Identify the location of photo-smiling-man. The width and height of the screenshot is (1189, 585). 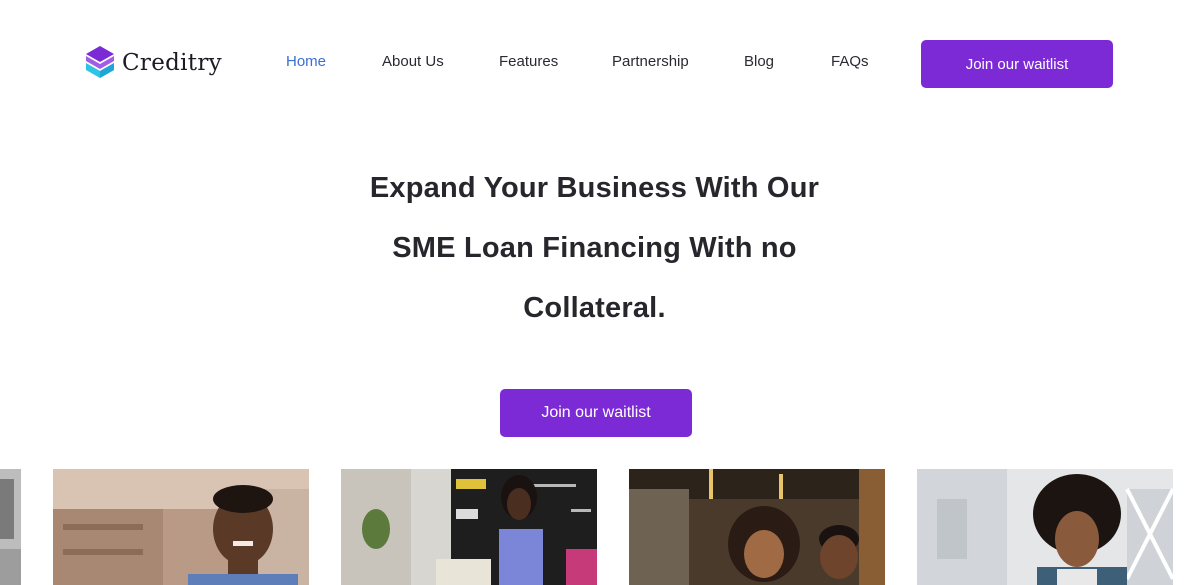
(181, 527).